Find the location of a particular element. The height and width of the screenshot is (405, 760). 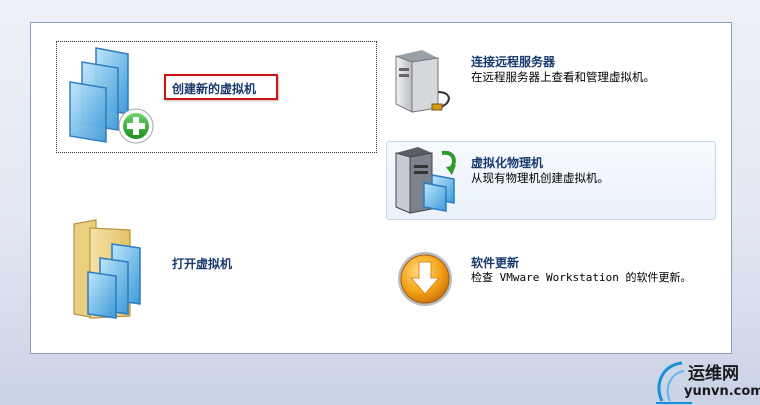

open-vm-title: 打开虚拟机 is located at coordinates (202, 263).